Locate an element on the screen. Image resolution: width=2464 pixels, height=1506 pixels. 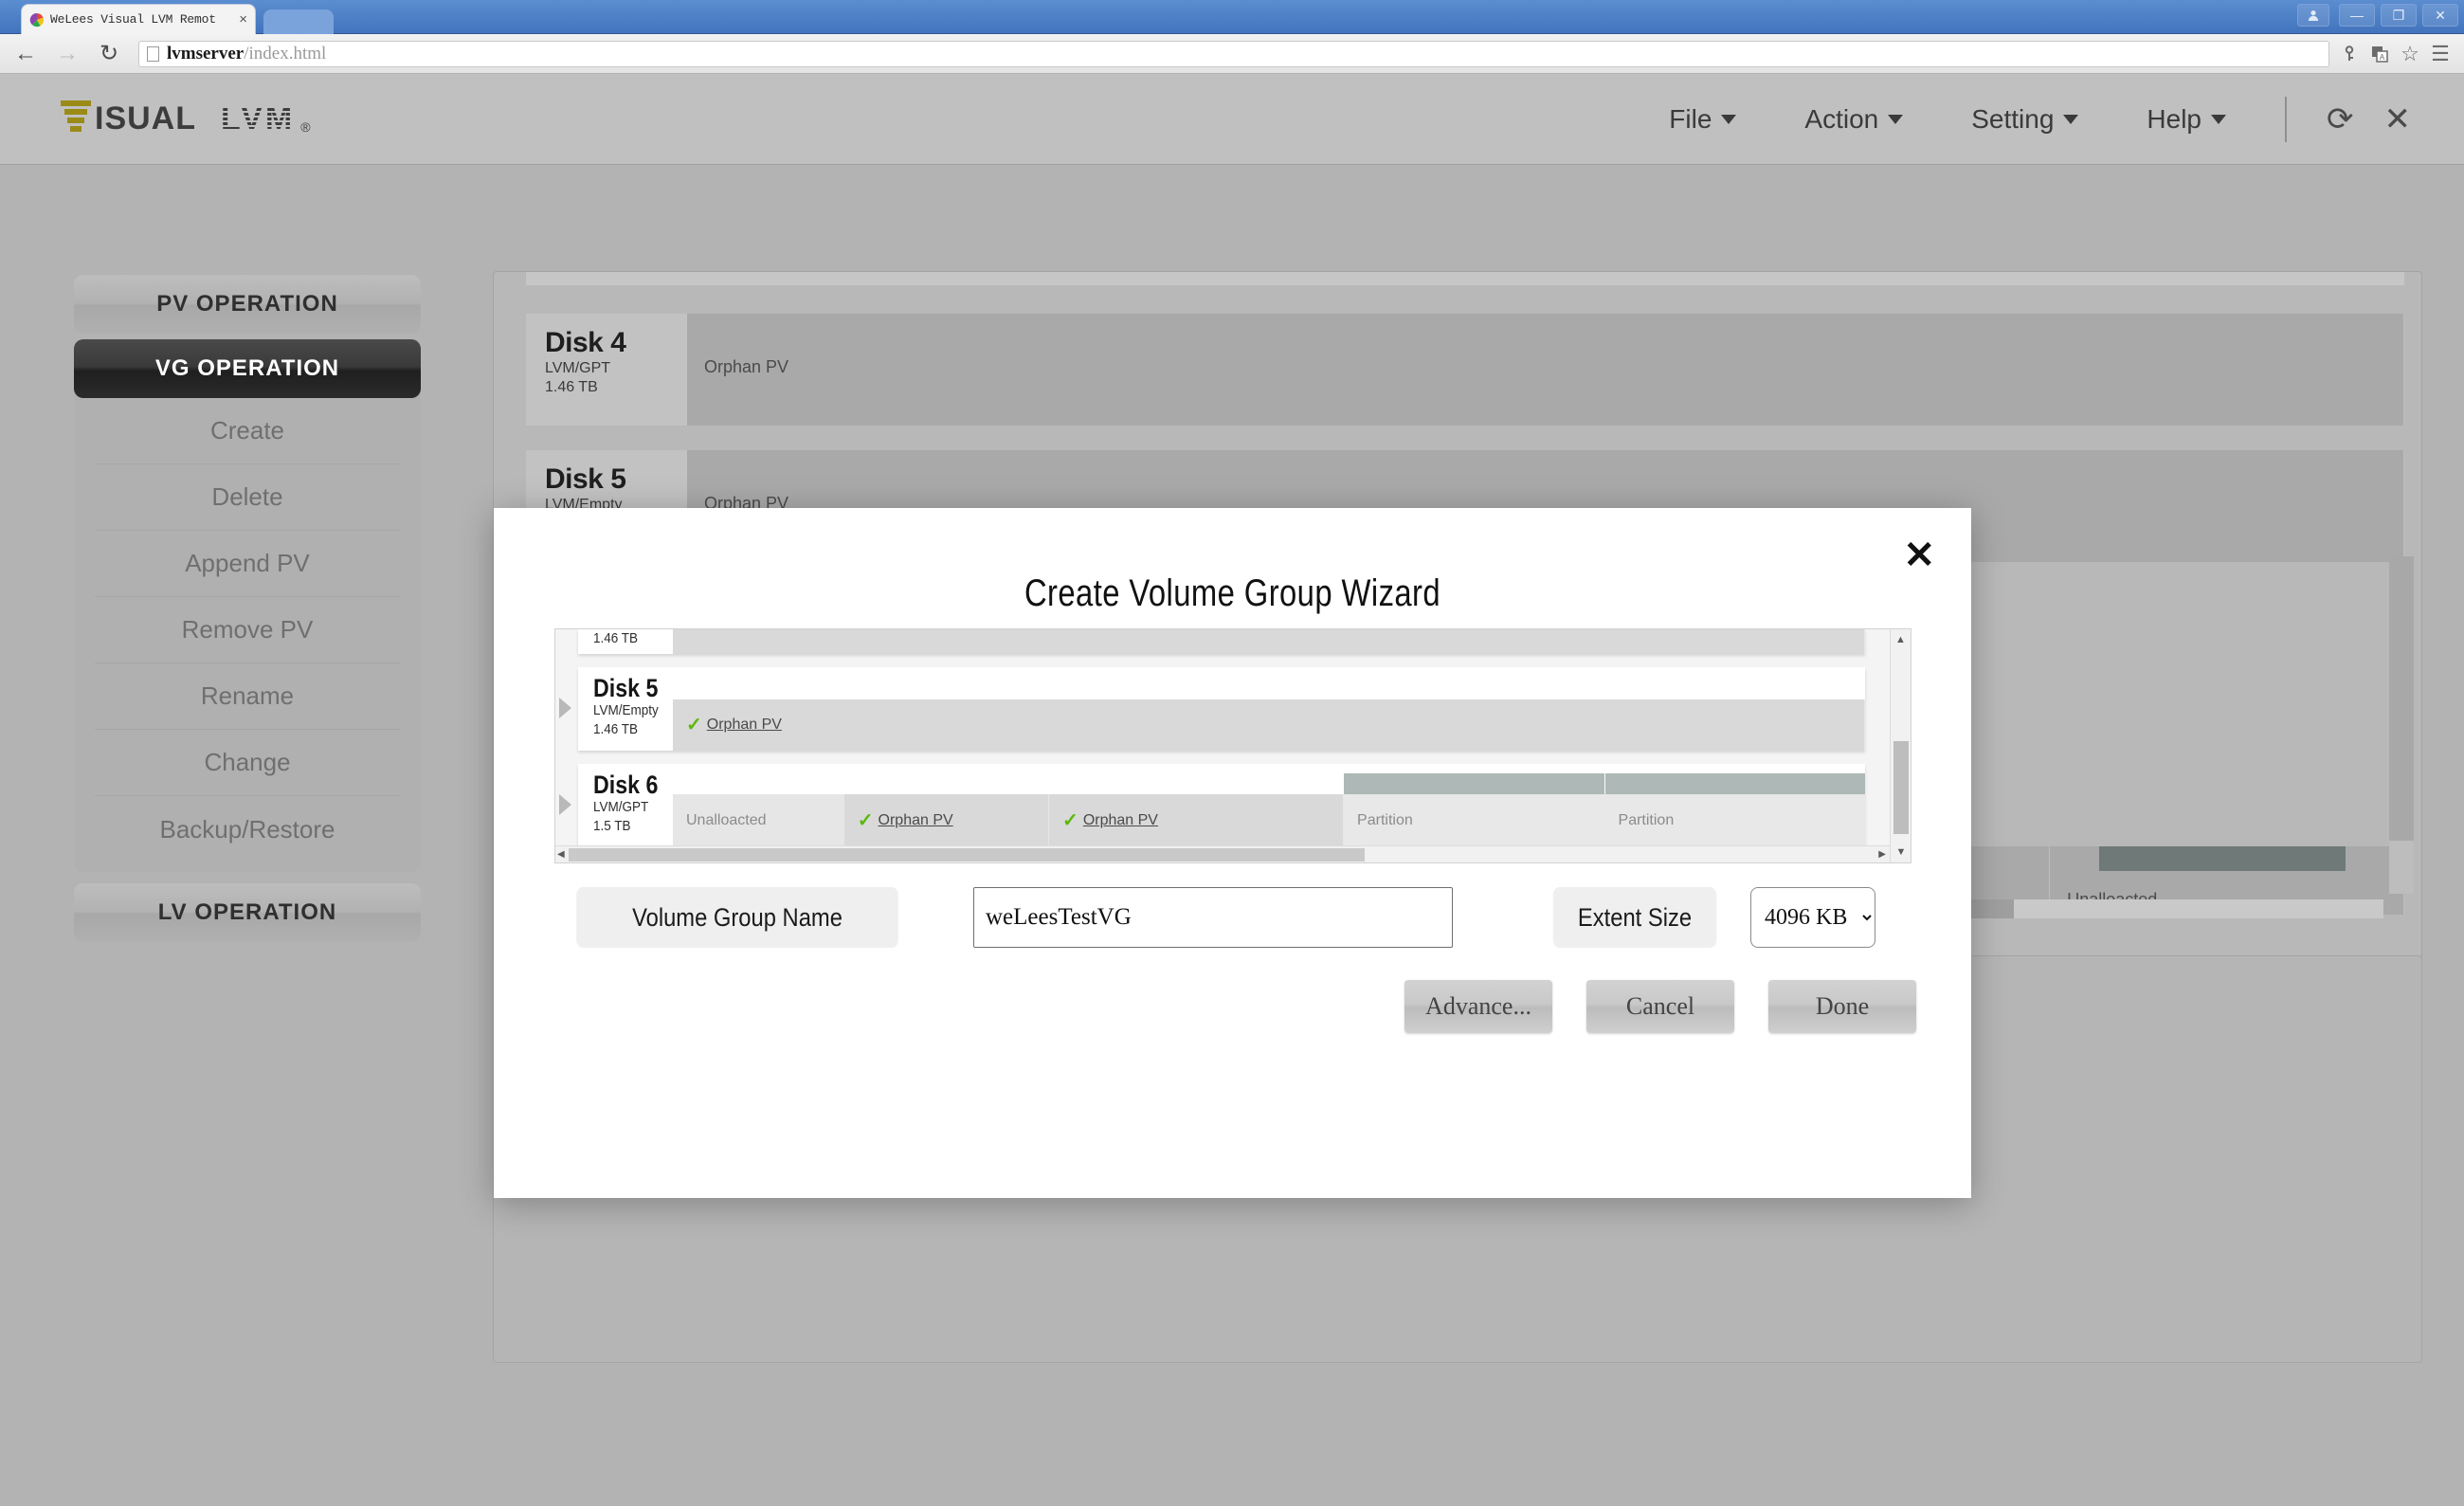
sidebar-item-rename: Rename is located at coordinates (247, 696).